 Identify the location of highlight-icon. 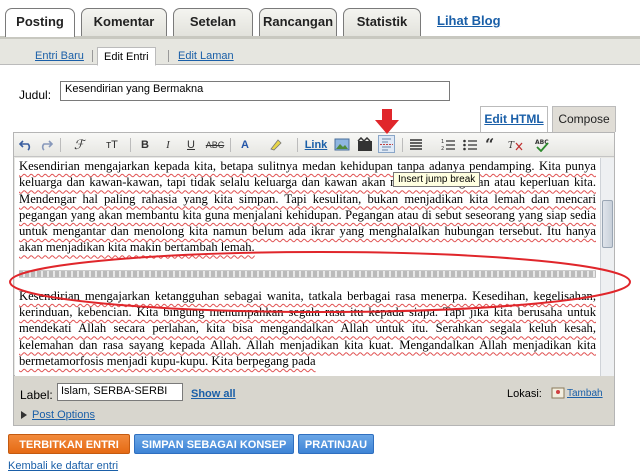
(276, 144).